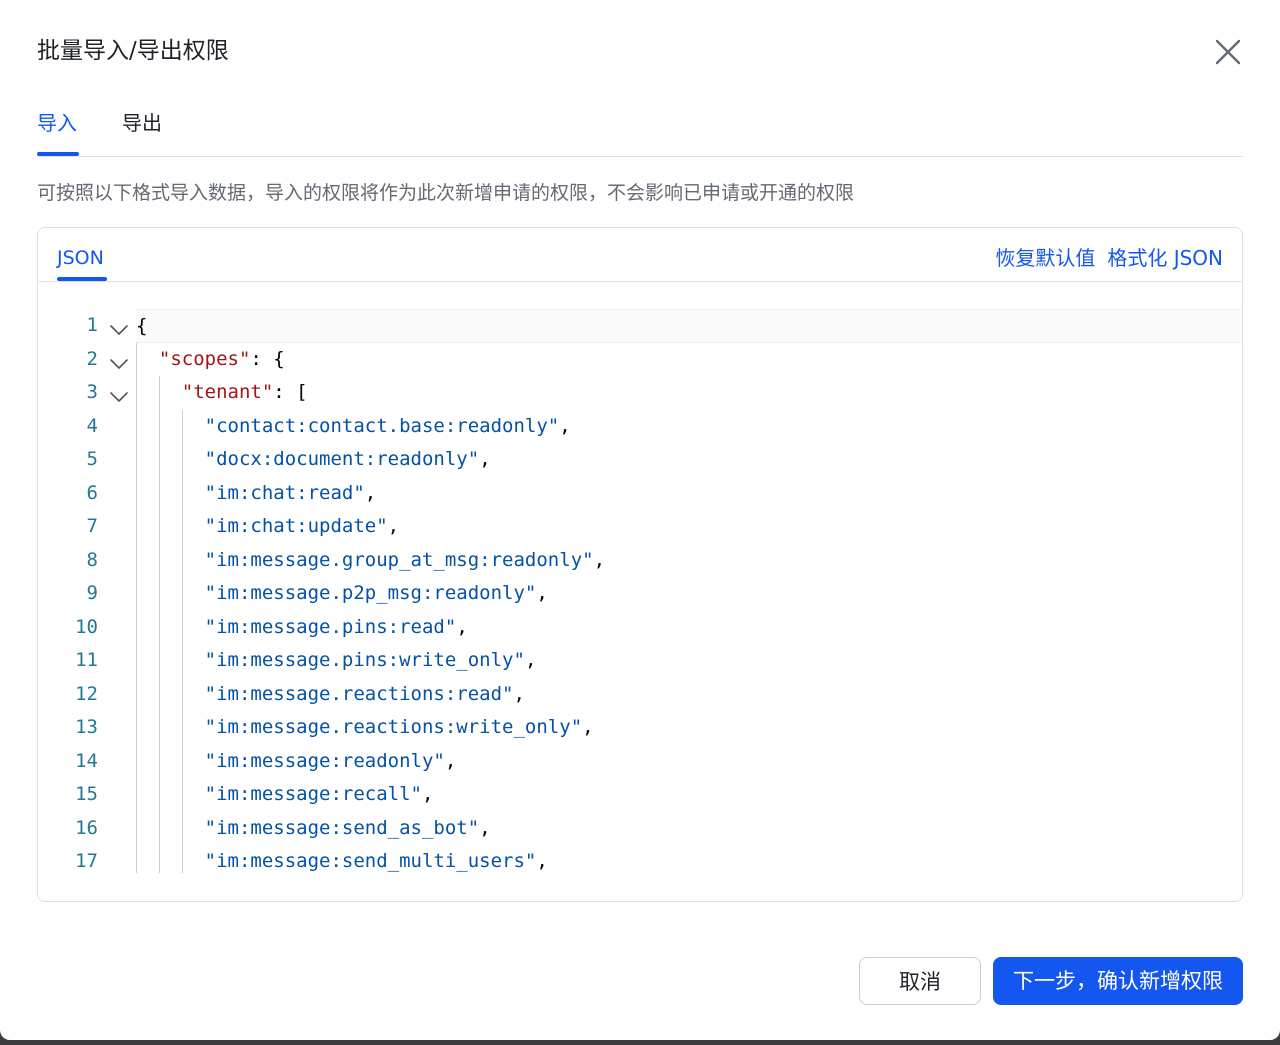 The image size is (1280, 1045). I want to click on code-line-text: "im:message.group_at_msg:readonly",, so click(688, 560).